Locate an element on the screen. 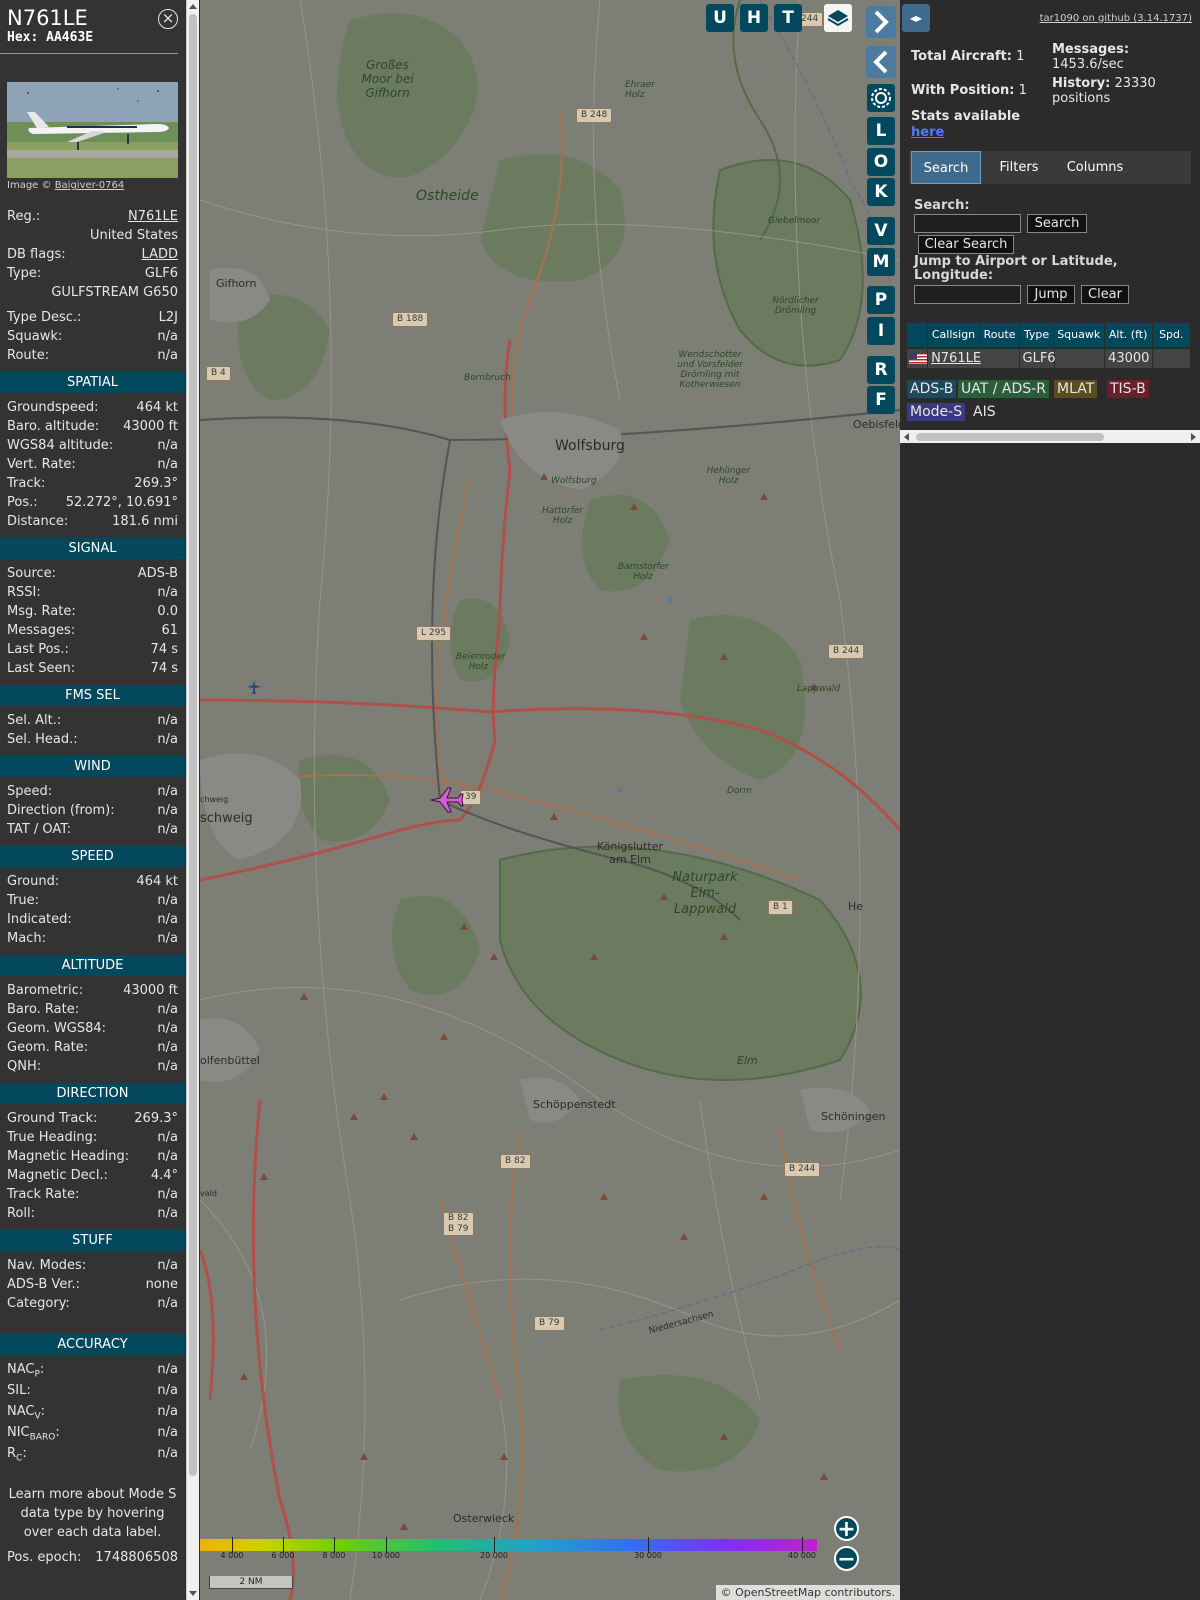  tab-search: Search is located at coordinates (946, 167).